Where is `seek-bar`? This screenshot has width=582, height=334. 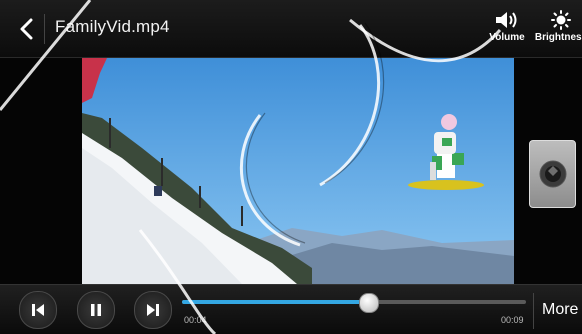
seek-bar is located at coordinates (354, 303).